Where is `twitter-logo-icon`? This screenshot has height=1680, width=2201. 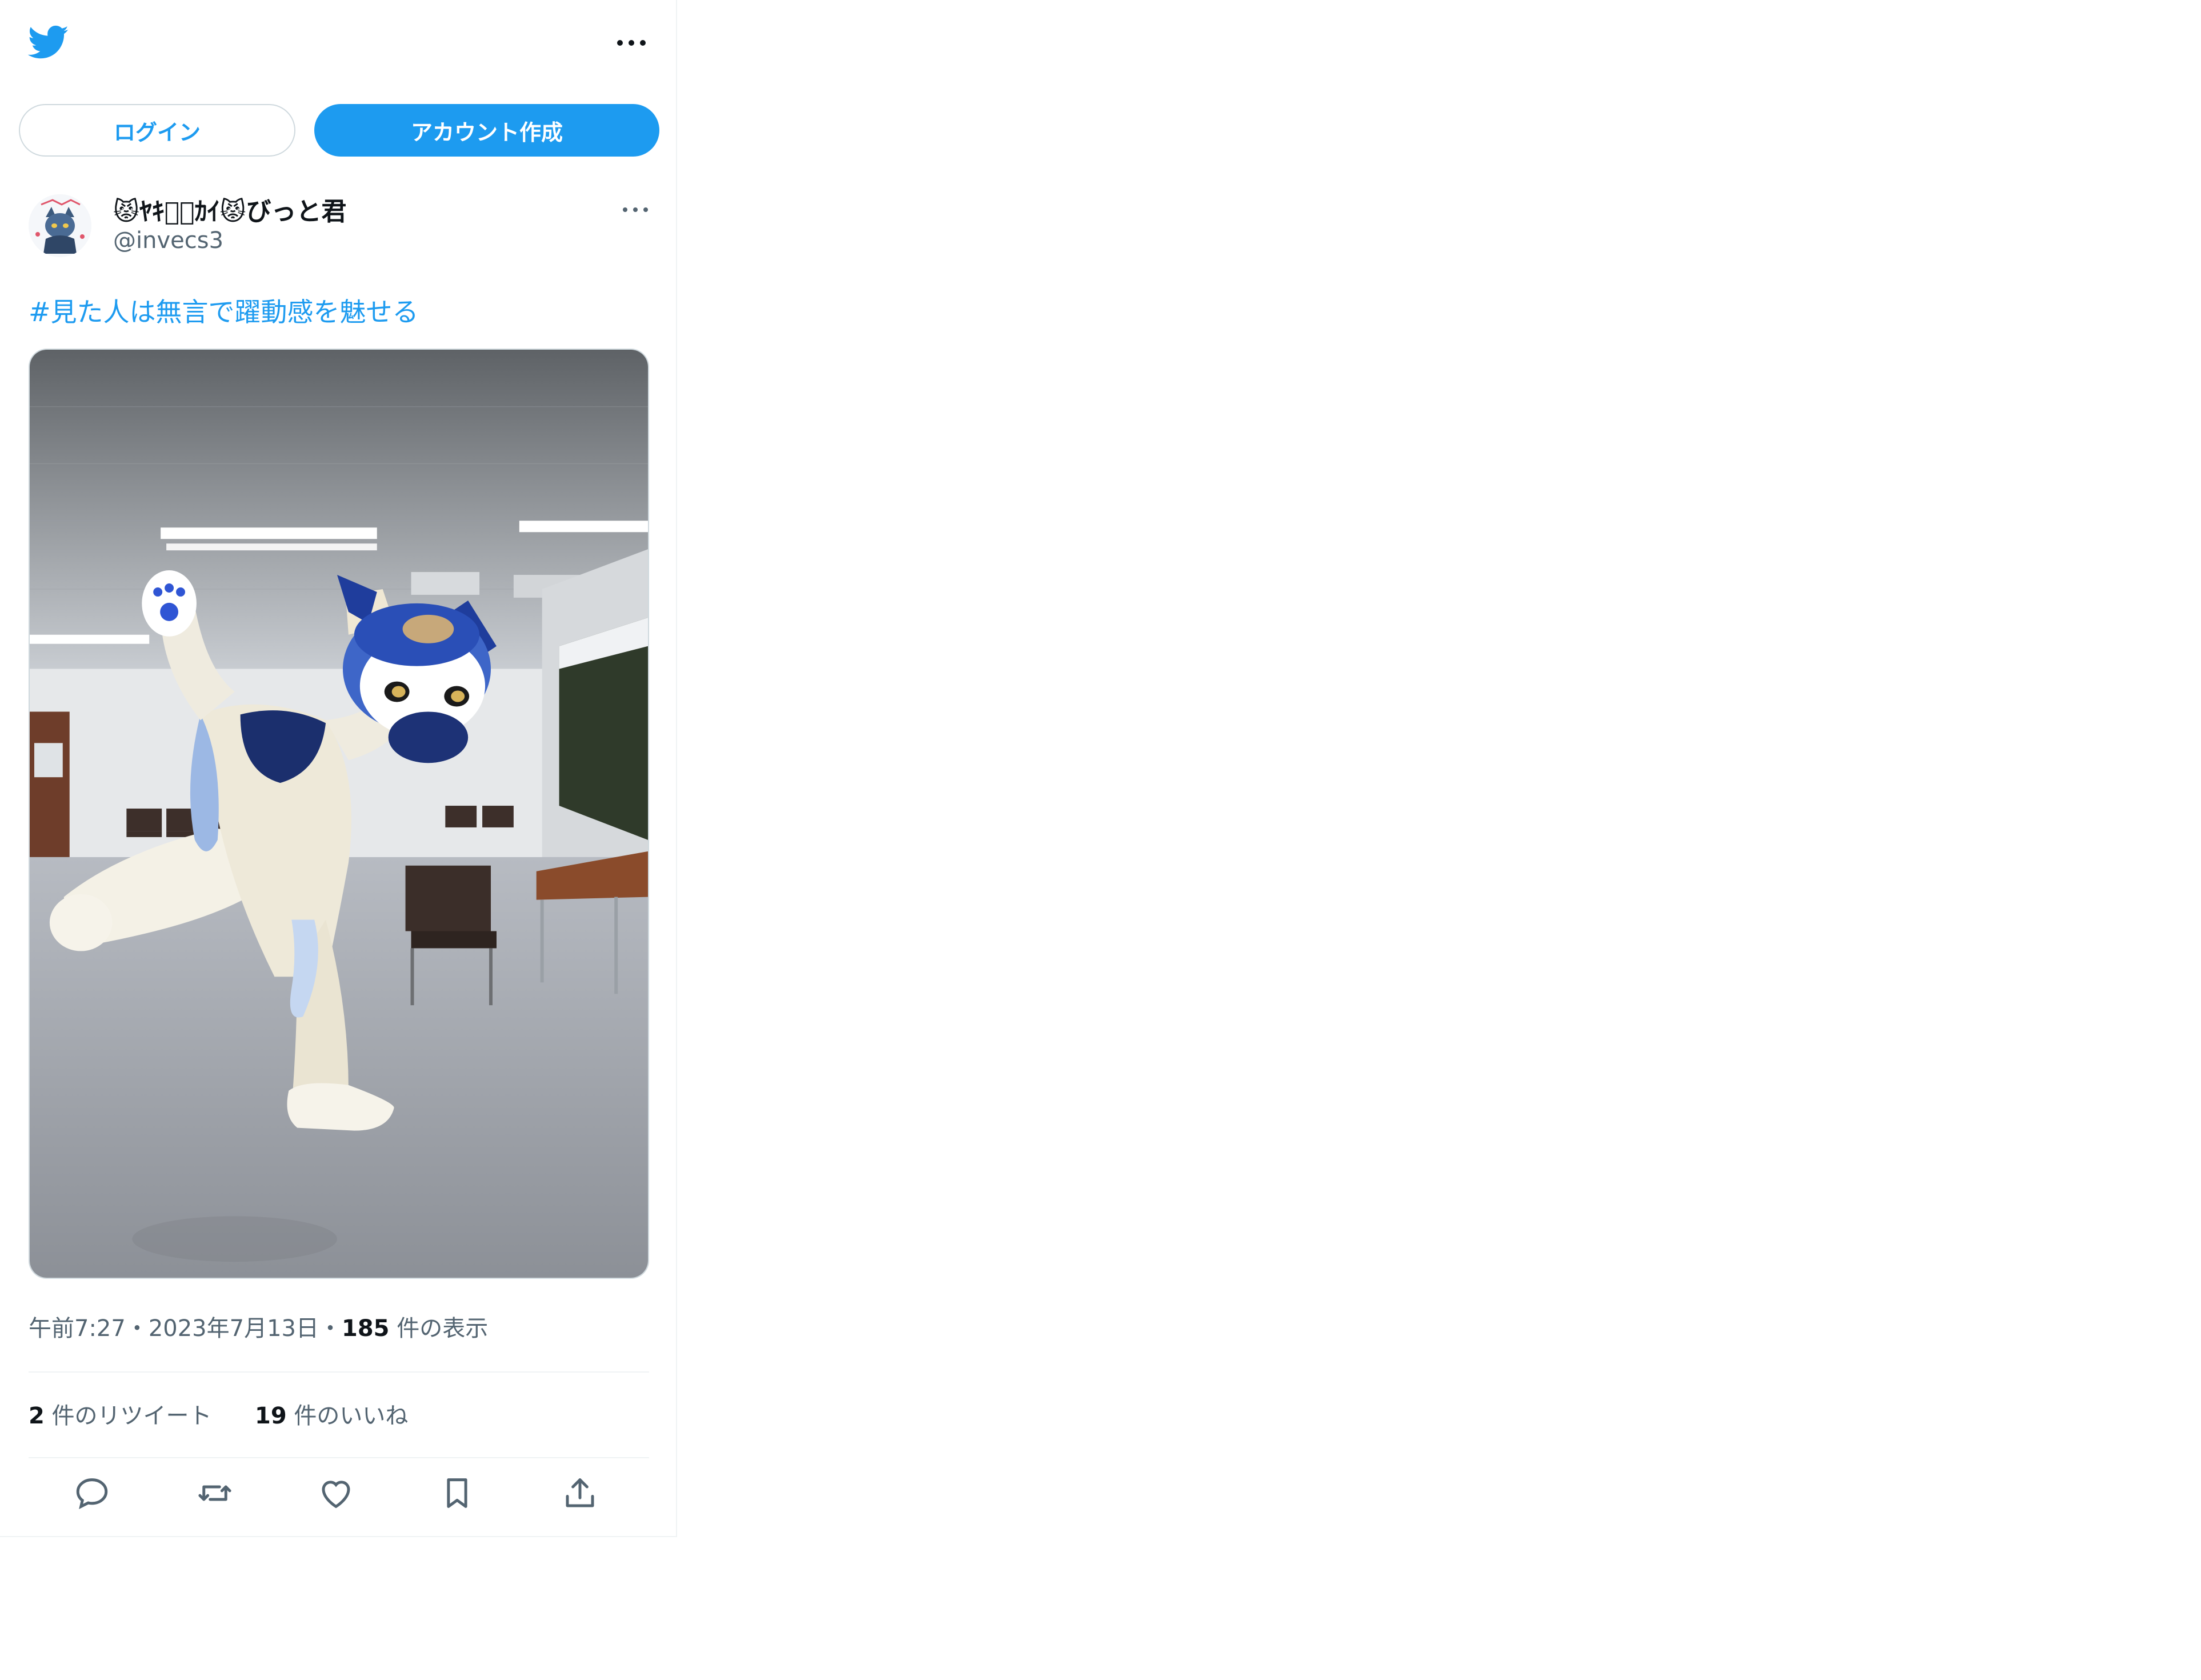
twitter-logo-icon is located at coordinates (48, 42).